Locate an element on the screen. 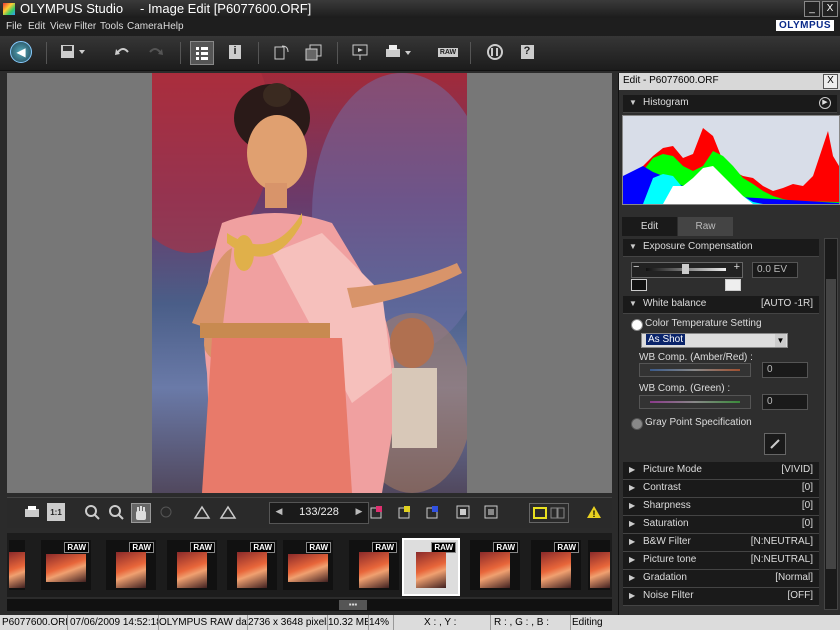 This screenshot has height=630, width=840. exposure-slider: − + is located at coordinates (687, 269).